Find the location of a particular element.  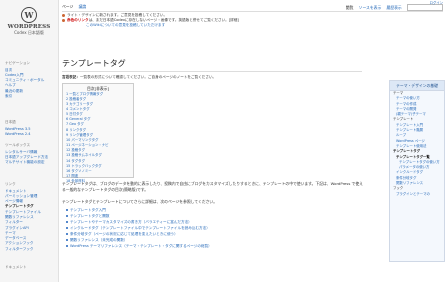

reference-list-item: 条件分岐タグ（ページの状況に応じて処理を変えたいときに使う） is located at coordinates (211, 234).